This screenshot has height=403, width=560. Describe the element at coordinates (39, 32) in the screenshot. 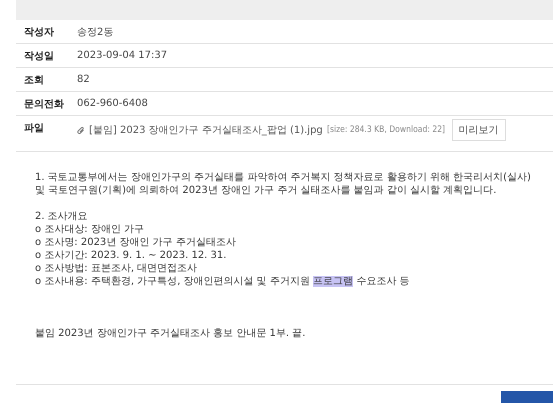

I see `field-label: 작성자` at that location.